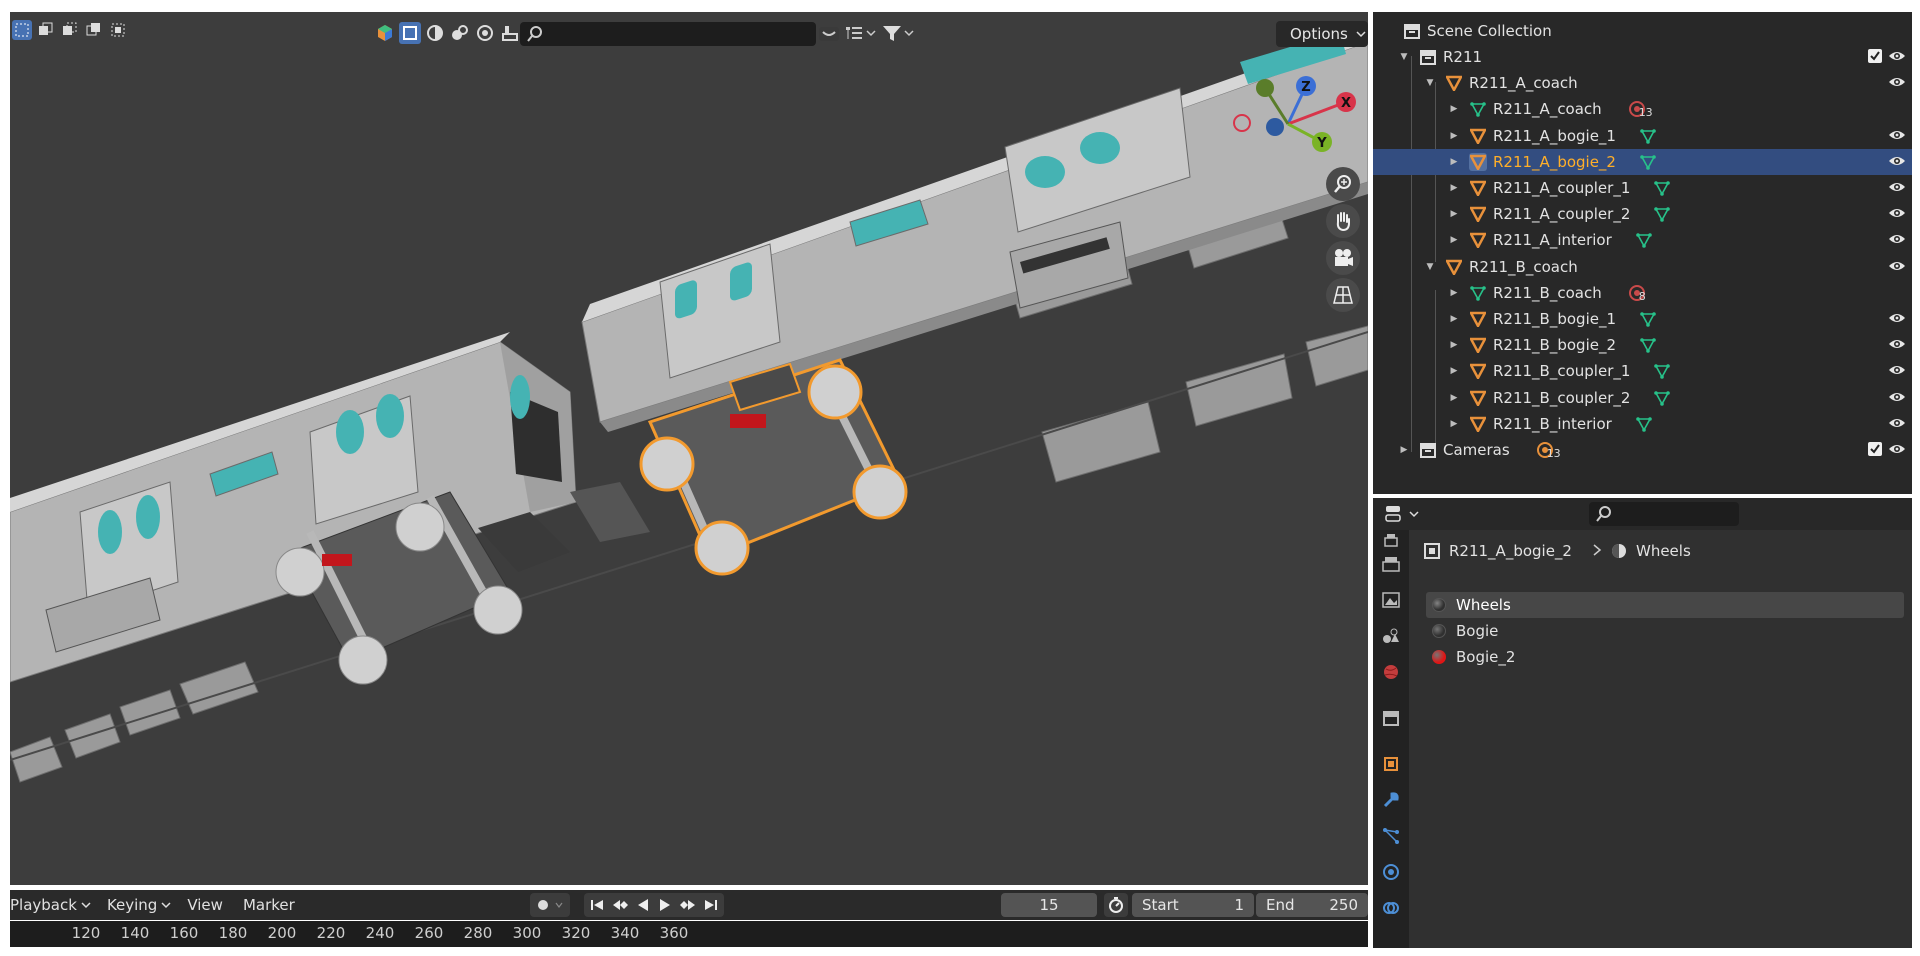 The image size is (1920, 956). What do you see at coordinates (1642, 161) in the screenshot?
I see `outliner-row-r211-a-bogie-2: ▶ R211_A_bogie_2` at bounding box center [1642, 161].